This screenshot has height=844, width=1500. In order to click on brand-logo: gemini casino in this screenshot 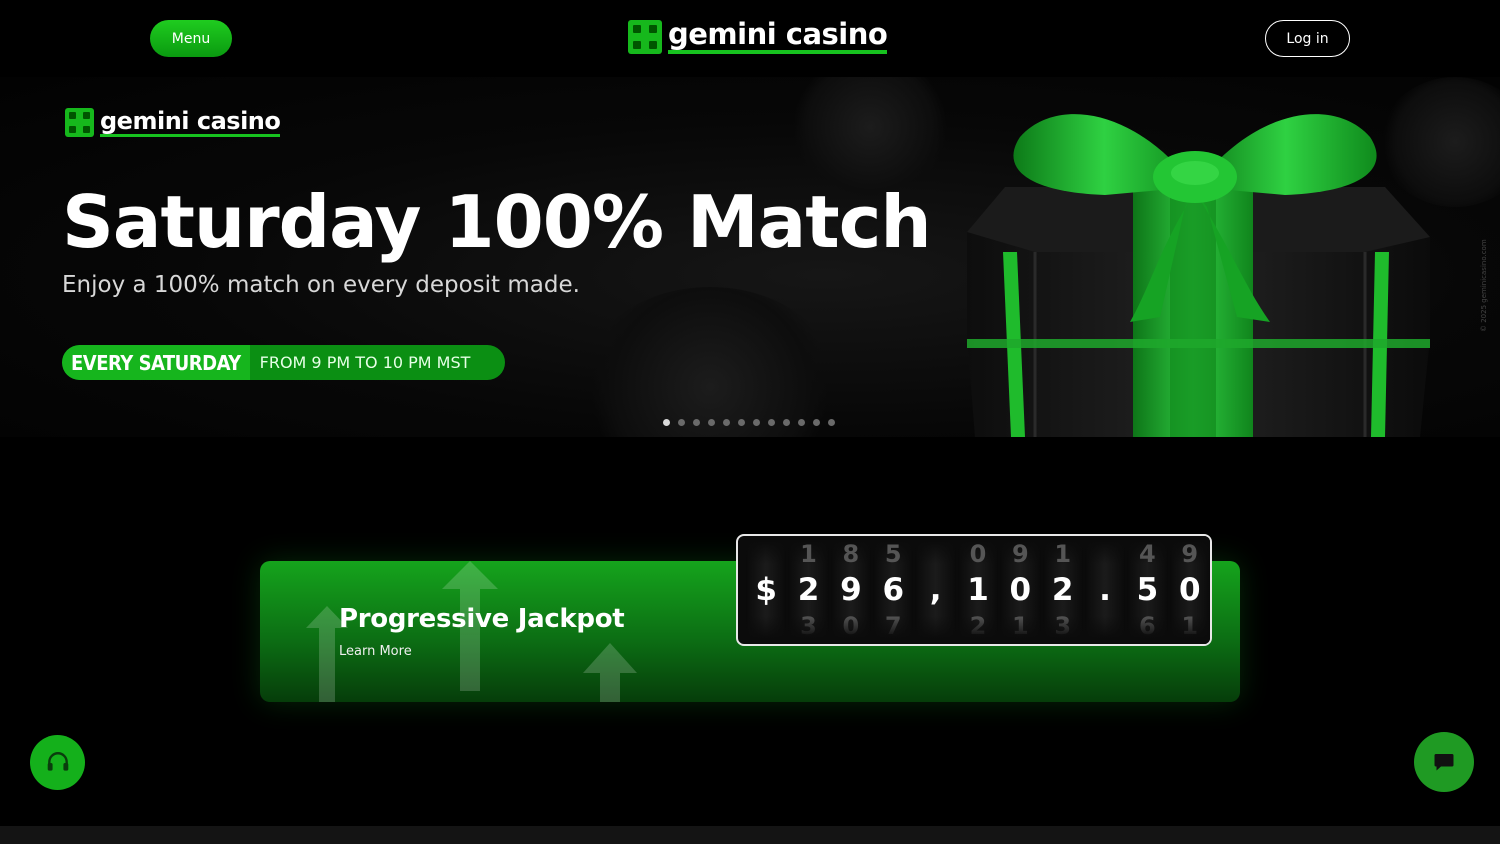, I will do `click(758, 37)`.